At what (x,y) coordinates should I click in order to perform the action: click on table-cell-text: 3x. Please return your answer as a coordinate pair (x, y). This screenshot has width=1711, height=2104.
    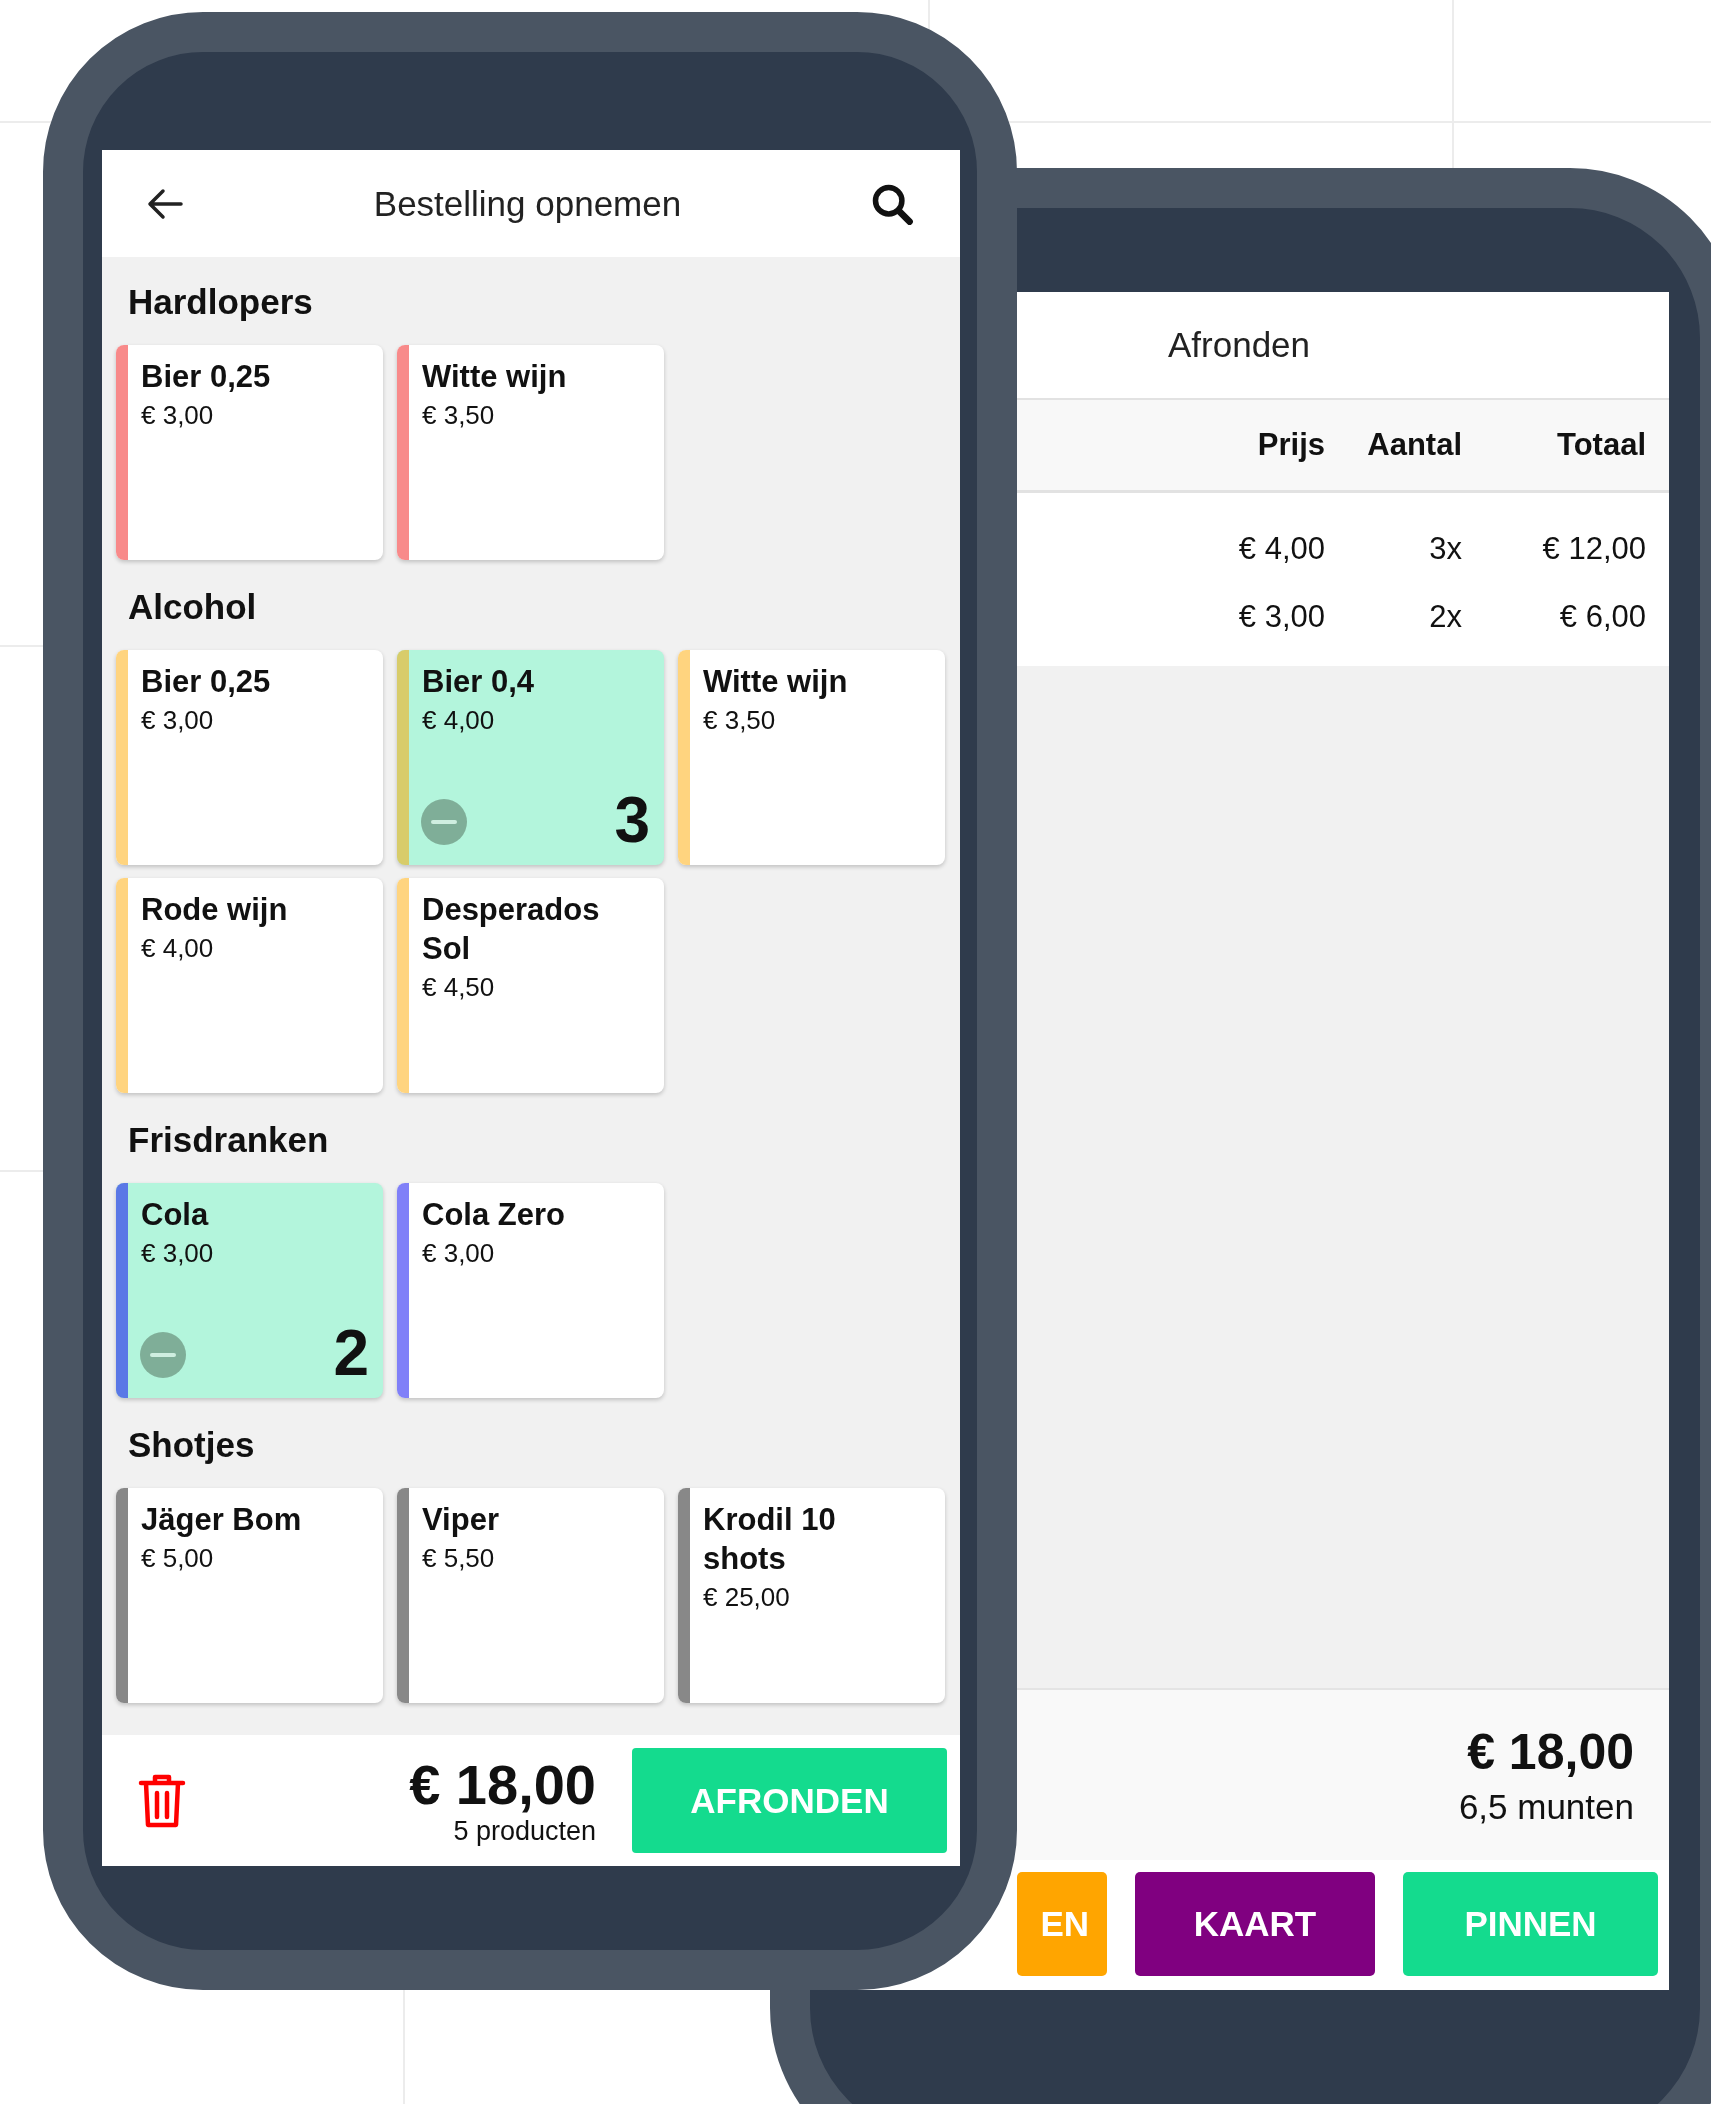
    Looking at the image, I should click on (1445, 549).